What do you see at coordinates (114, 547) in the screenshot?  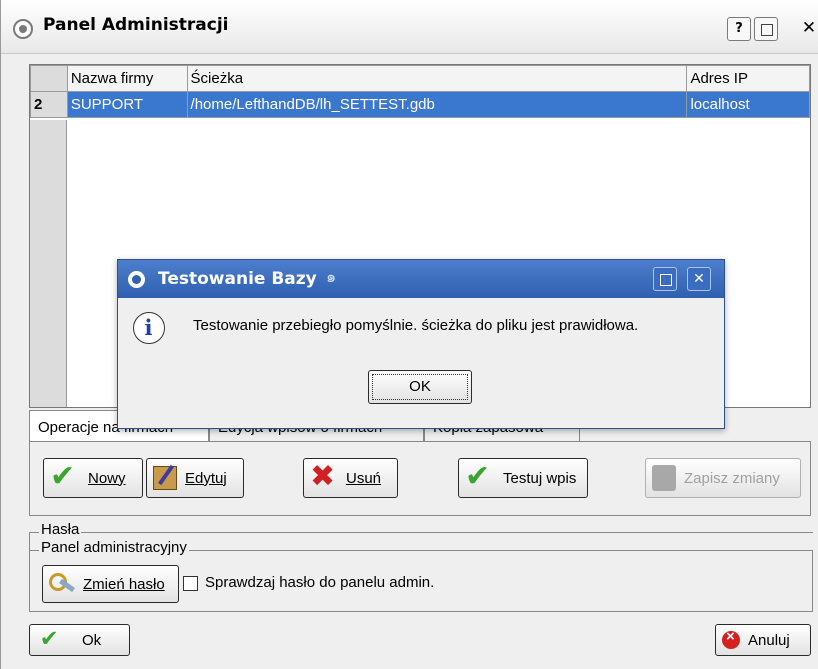 I see `admin-panel-group-label: Panel administracyjny` at bounding box center [114, 547].